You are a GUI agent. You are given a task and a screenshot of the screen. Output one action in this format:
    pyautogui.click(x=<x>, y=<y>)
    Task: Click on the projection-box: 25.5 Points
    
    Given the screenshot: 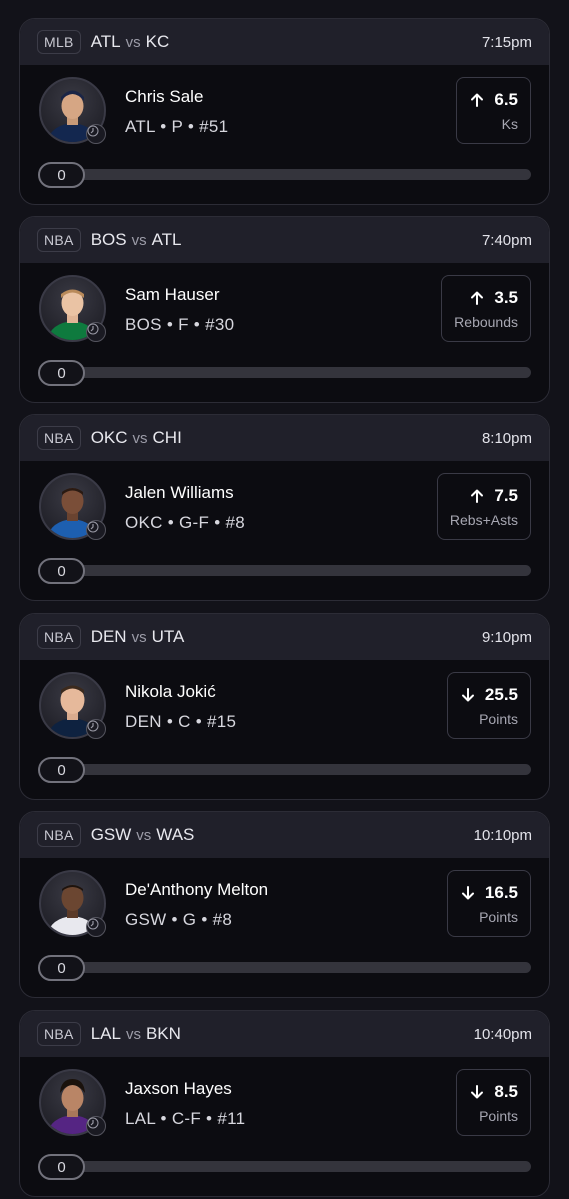 What is the action you would take?
    pyautogui.click(x=488, y=705)
    